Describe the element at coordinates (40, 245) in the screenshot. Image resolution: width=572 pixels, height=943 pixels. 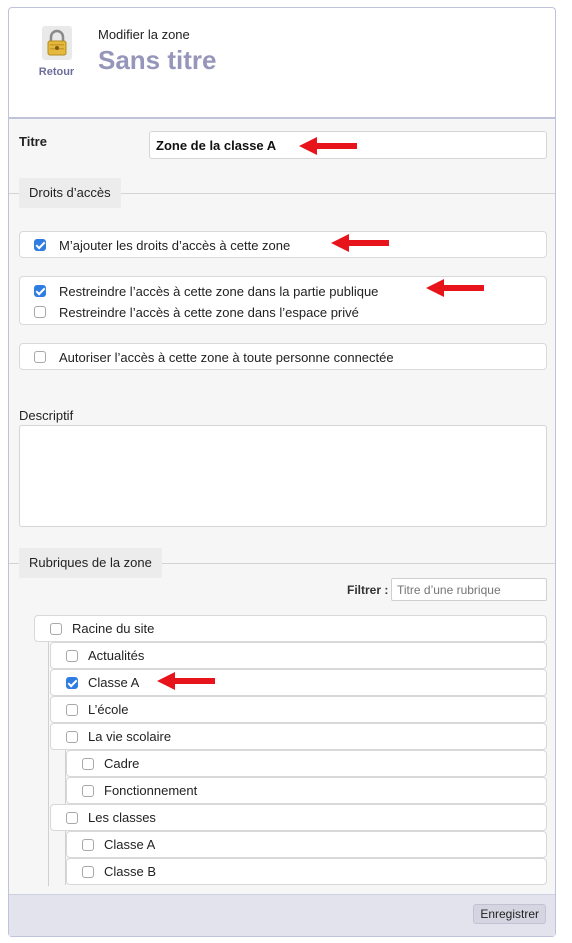
I see `add-rights-checkbox` at that location.